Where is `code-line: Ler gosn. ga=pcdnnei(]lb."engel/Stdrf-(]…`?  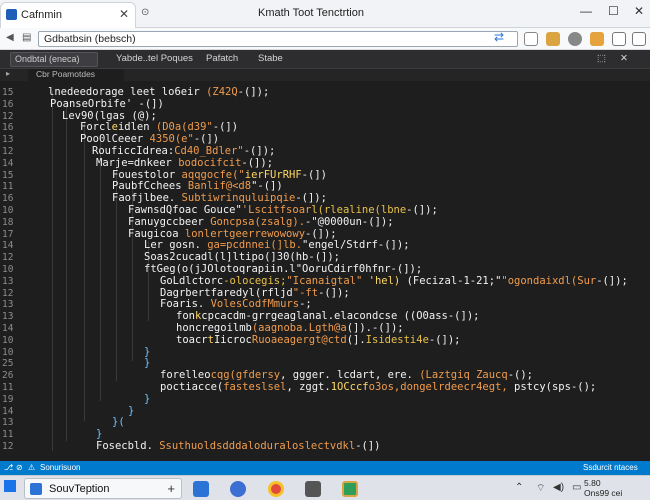 code-line: Ler gosn. ga=pcdnnei(]lb."engel/Stdrf-(]… is located at coordinates (277, 245).